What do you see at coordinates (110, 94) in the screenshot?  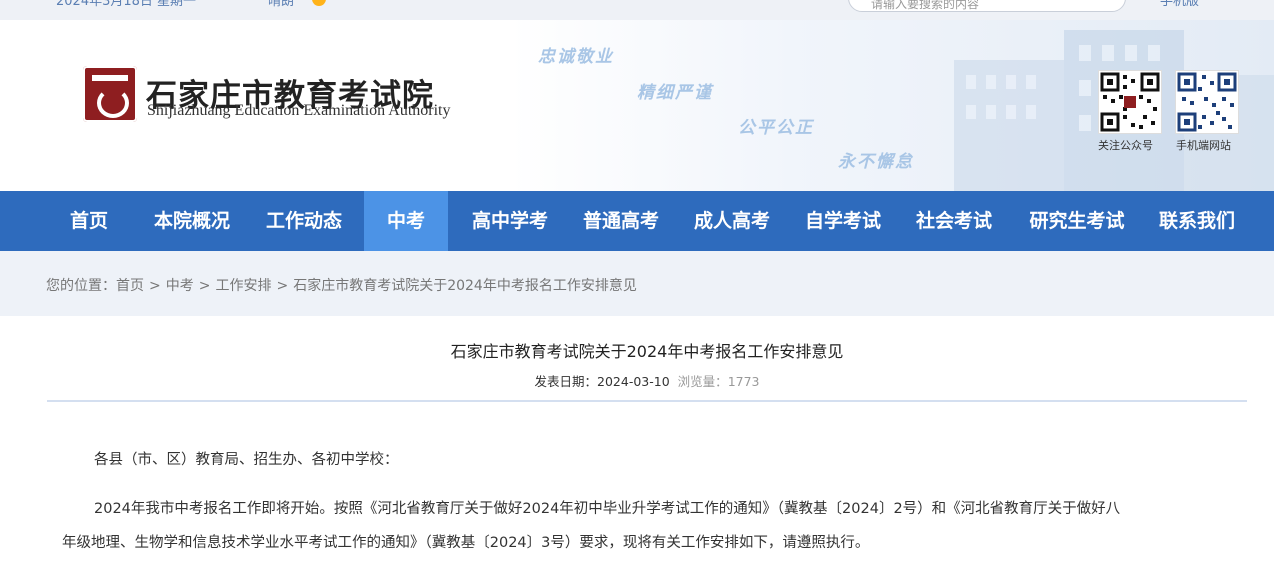 I see `logo-seal-icon` at bounding box center [110, 94].